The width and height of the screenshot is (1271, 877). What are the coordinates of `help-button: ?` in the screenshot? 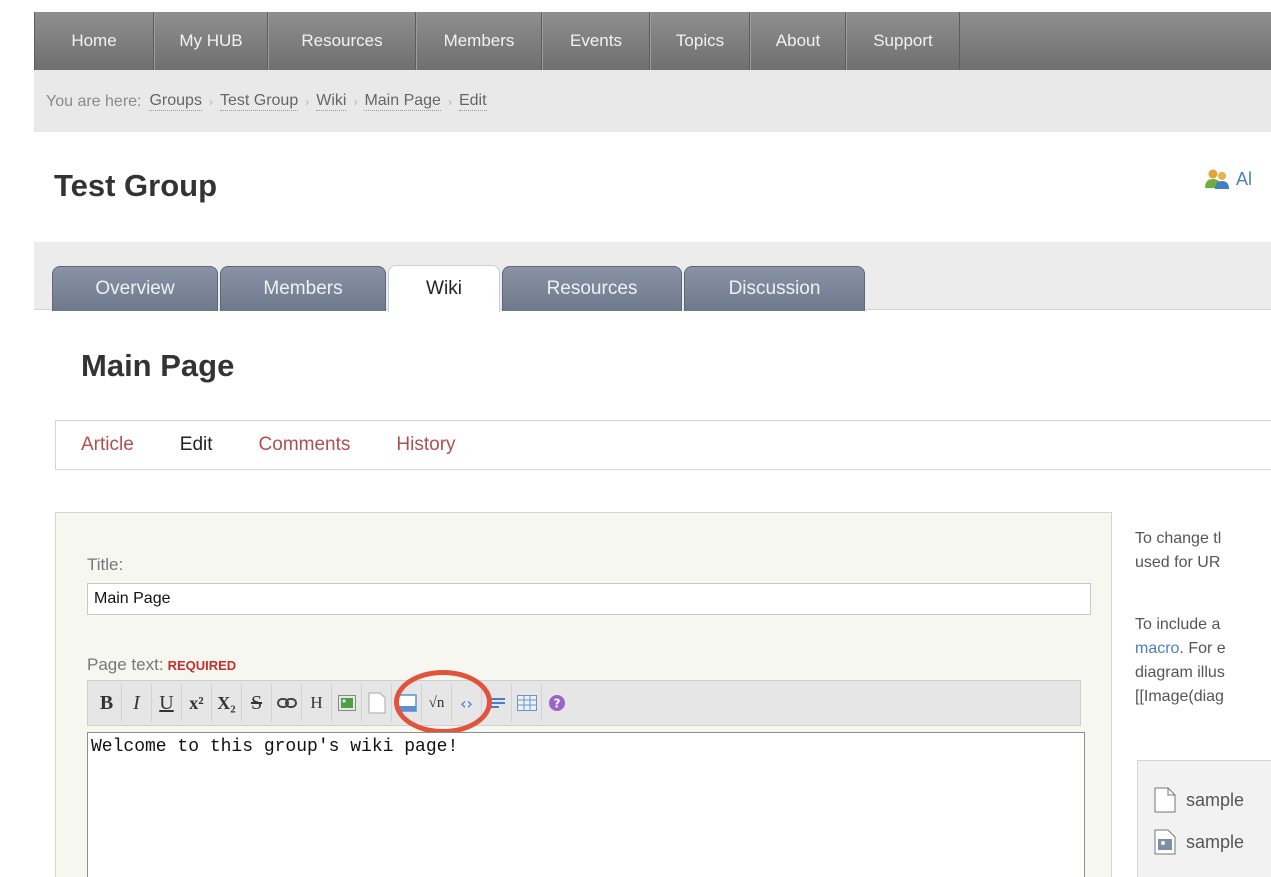 It's located at (557, 703).